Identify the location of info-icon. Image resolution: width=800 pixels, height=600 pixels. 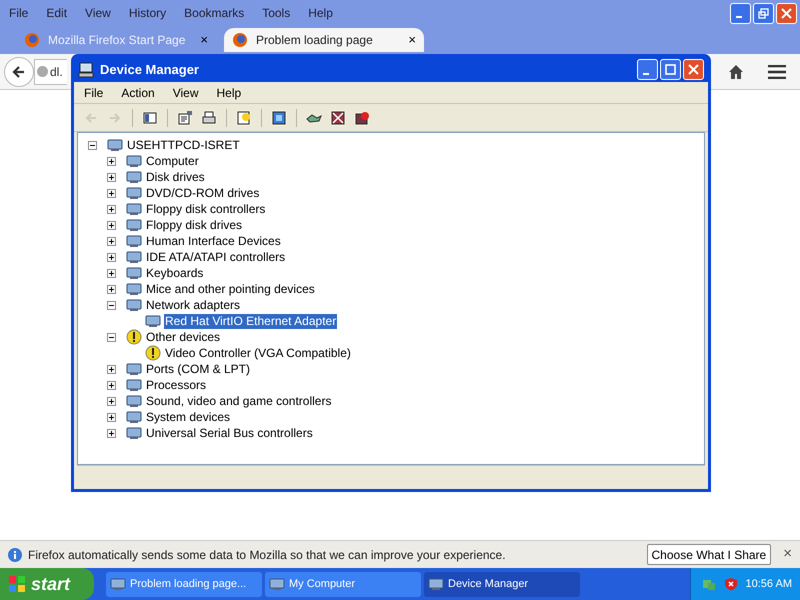
(15, 555).